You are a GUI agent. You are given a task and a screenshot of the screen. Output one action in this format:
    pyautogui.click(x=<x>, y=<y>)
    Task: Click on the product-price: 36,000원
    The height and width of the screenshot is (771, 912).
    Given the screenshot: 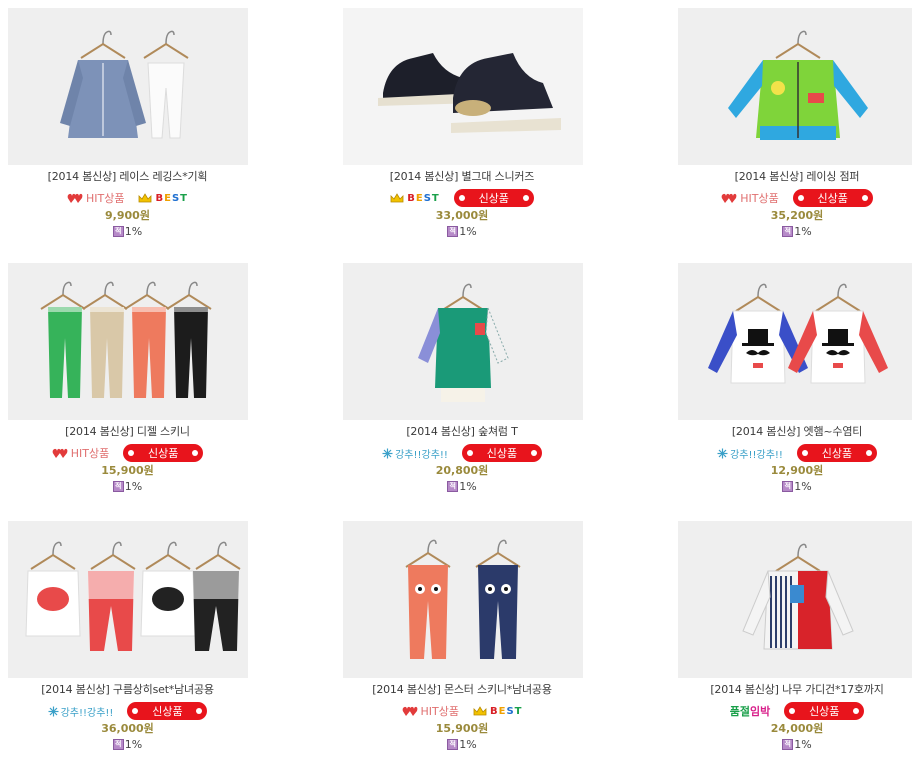 What is the action you would take?
    pyautogui.click(x=127, y=728)
    